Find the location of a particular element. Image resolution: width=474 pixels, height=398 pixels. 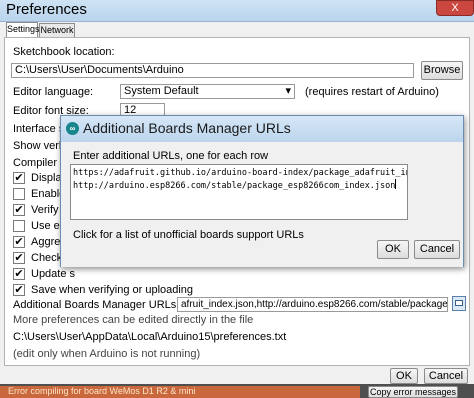

arduino-icon: ∞ is located at coordinates (72, 128).